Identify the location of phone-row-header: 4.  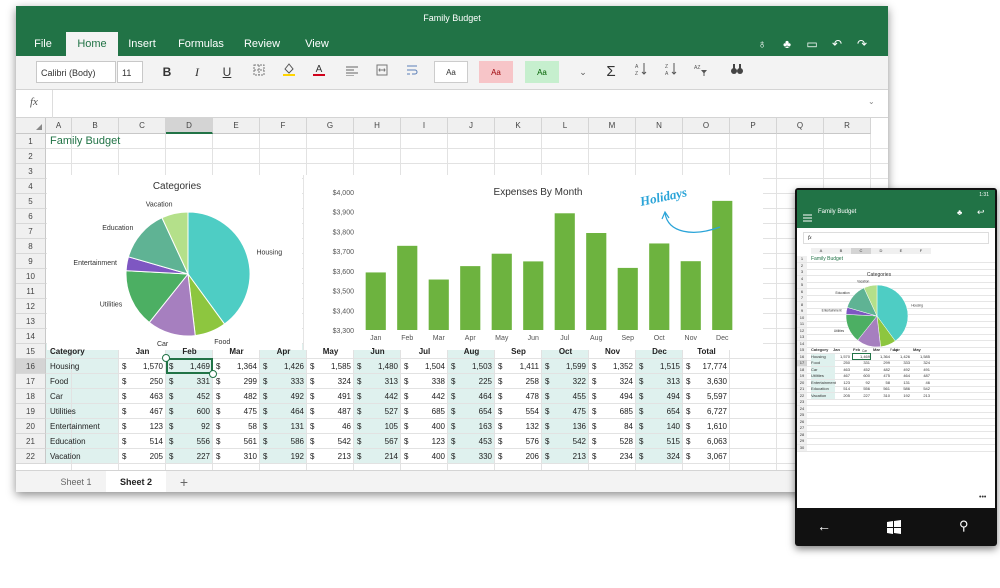
(802, 278).